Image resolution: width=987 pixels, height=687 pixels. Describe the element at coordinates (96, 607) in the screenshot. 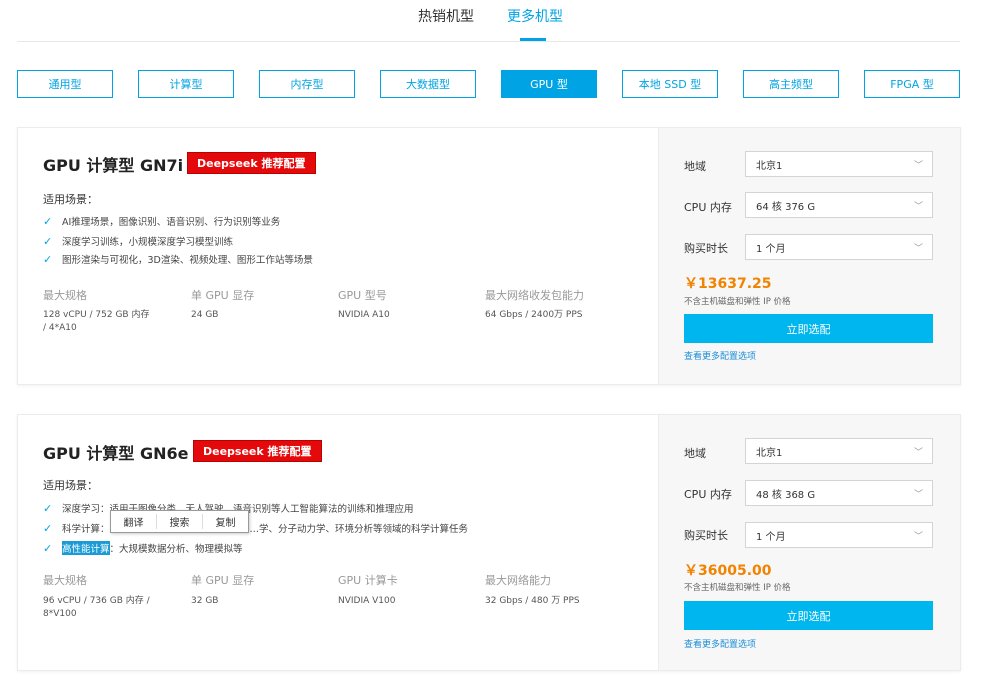

I see `spec-value: 96 vCPU / 736 GB 内存 / 8*V100` at that location.